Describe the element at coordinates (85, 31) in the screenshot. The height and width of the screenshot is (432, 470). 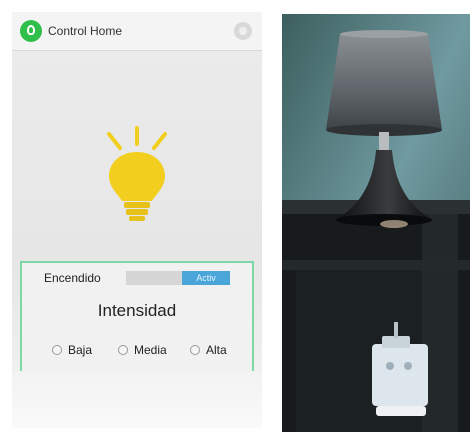
I see `app-title: Control Home` at that location.